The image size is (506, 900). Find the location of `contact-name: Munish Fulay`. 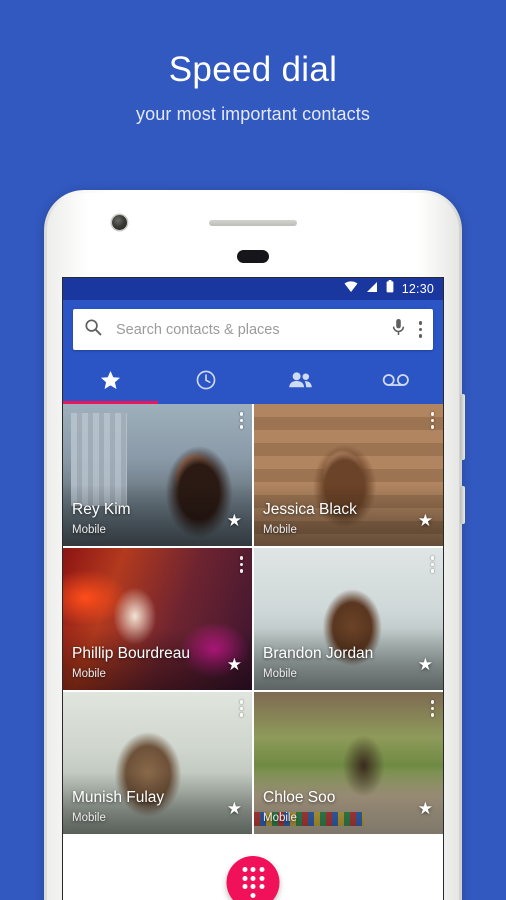

contact-name: Munish Fulay is located at coordinates (118, 797).